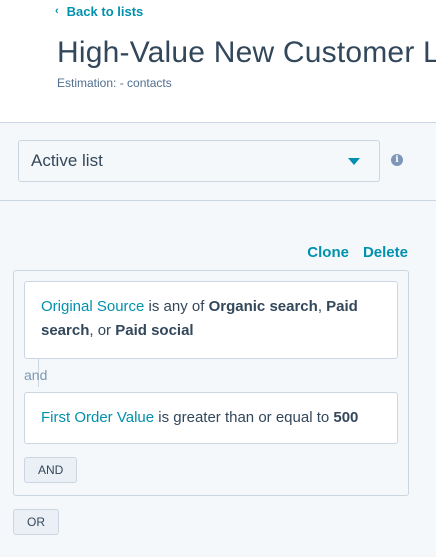 The height and width of the screenshot is (557, 436). What do you see at coordinates (114, 83) in the screenshot?
I see `estimation-text: Estimation: - contacts` at bounding box center [114, 83].